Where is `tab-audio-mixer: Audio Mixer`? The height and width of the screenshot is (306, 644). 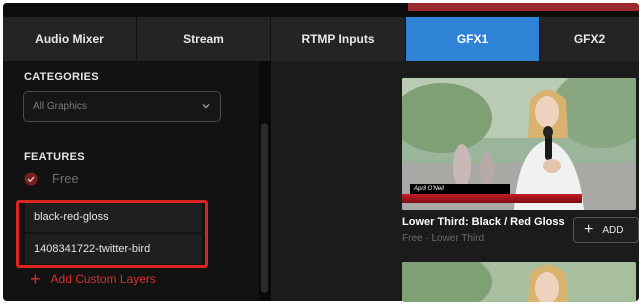 tab-audio-mixer: Audio Mixer is located at coordinates (70, 39).